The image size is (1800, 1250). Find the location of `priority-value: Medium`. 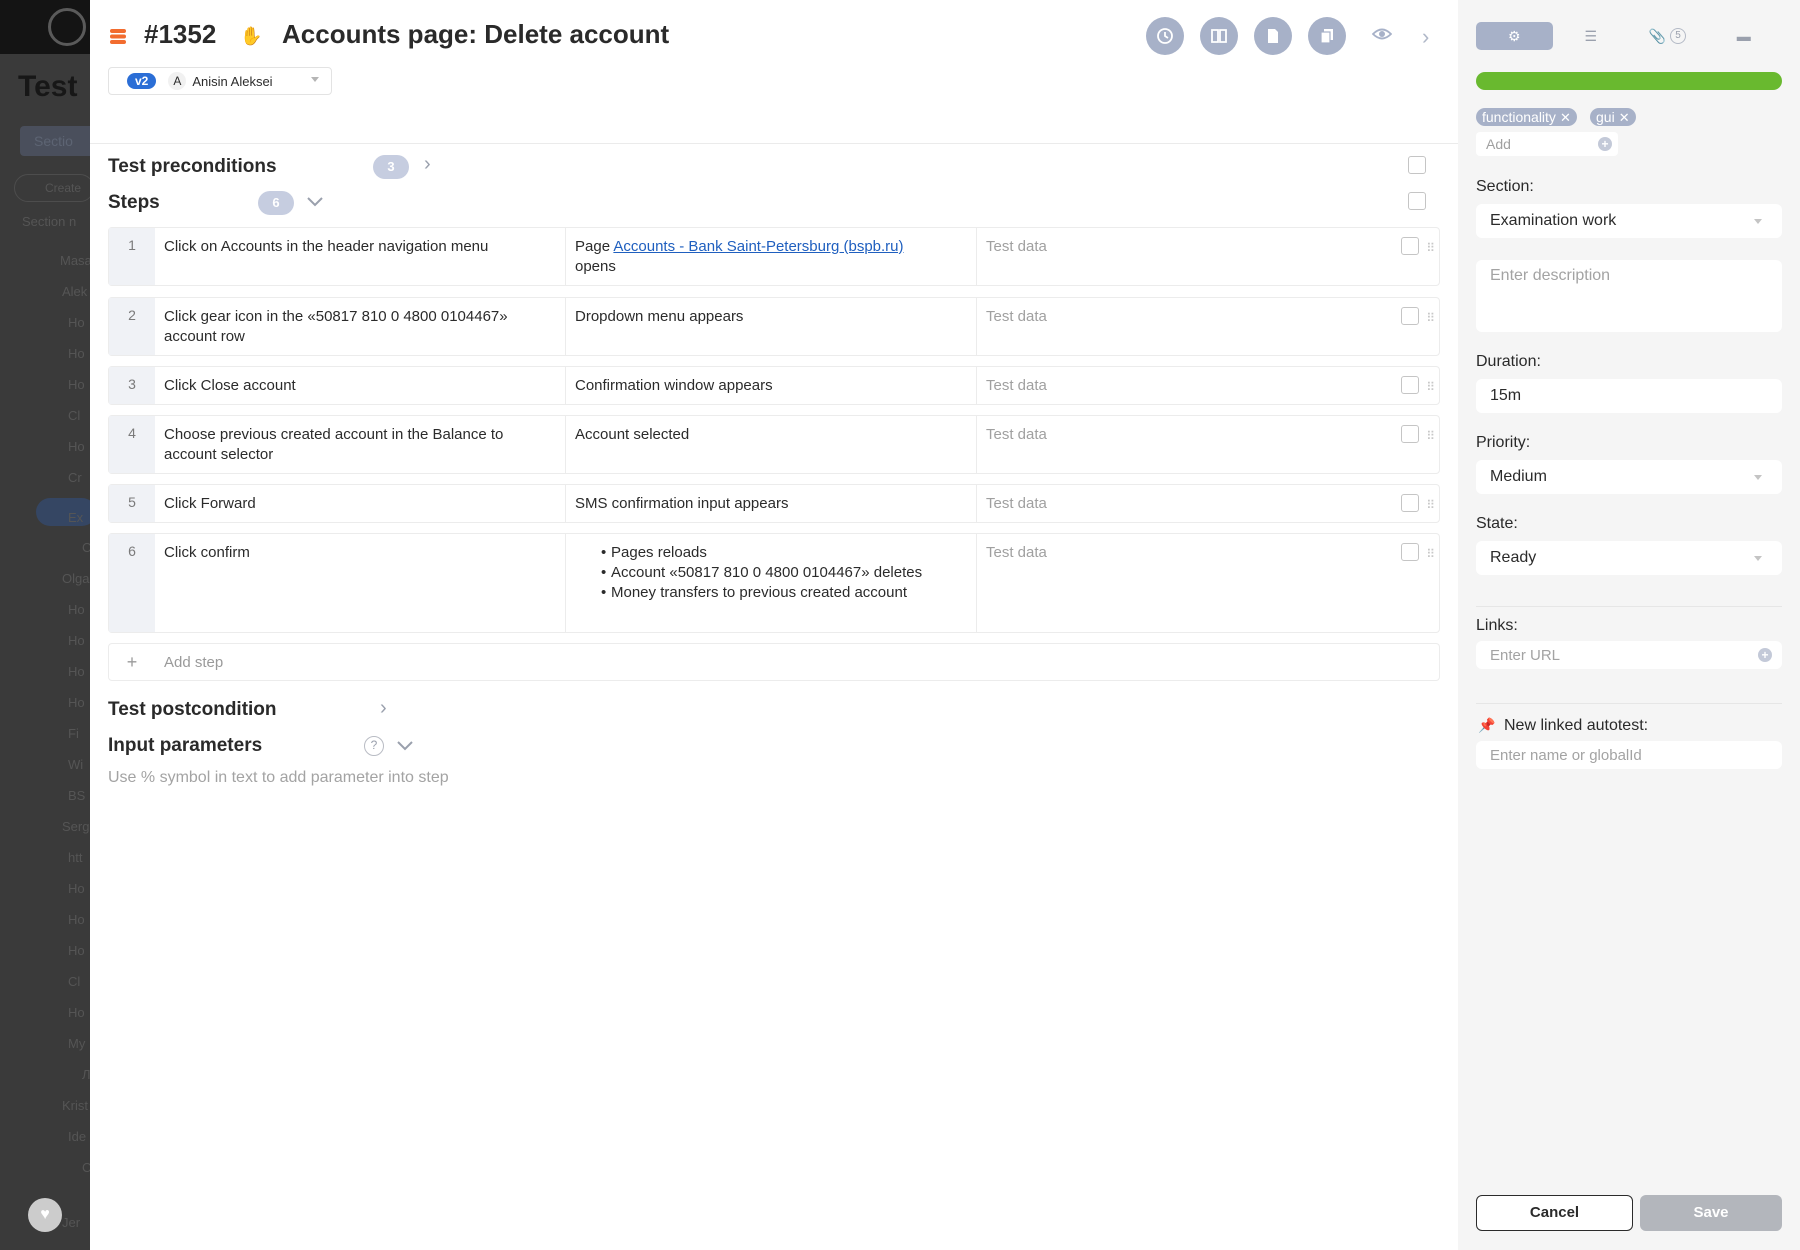

priority-value: Medium is located at coordinates (1518, 476).